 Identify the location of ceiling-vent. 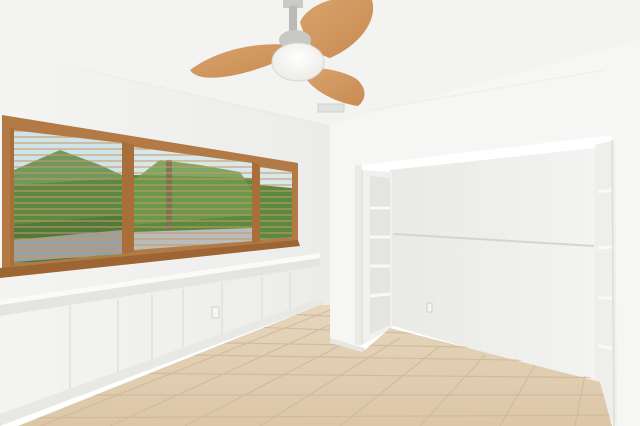
(331, 108).